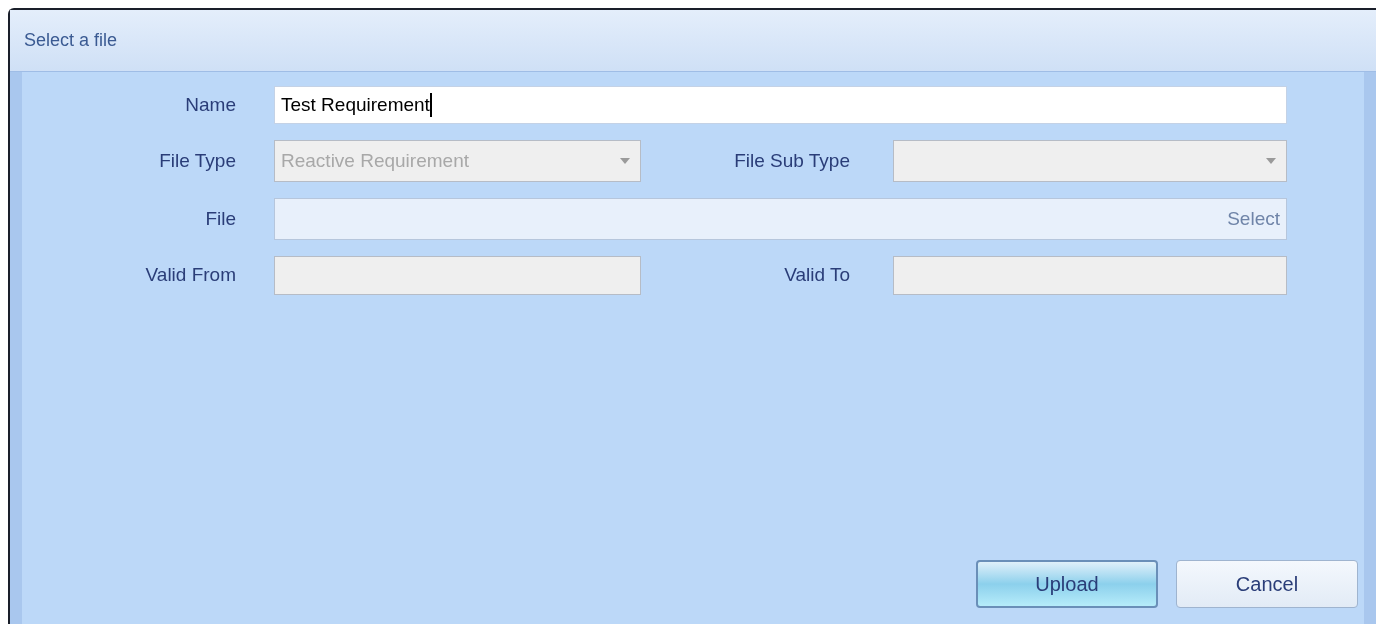  What do you see at coordinates (210, 104) in the screenshot?
I see `field-label: Name` at bounding box center [210, 104].